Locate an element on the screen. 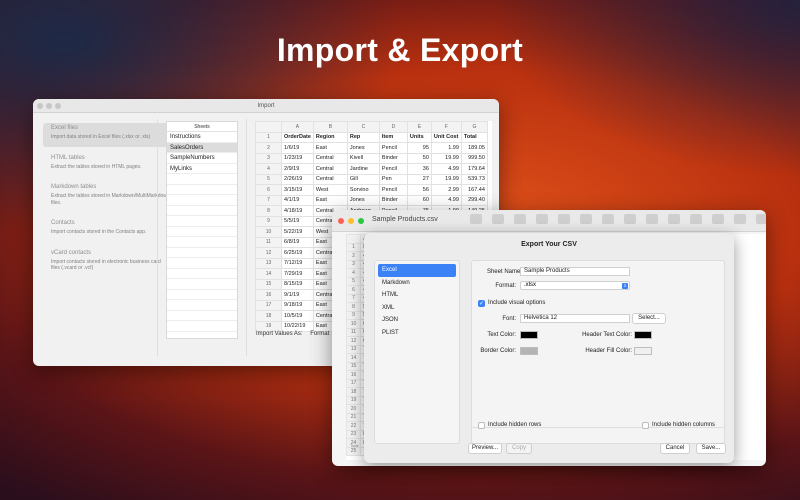  column-letter: D is located at coordinates (393, 127).